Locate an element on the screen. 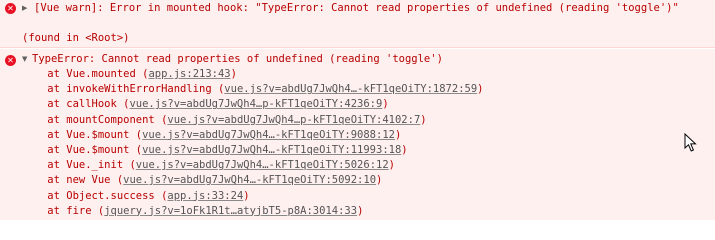  stack-frame-source-link: app.js:213:43 is located at coordinates (189, 74).